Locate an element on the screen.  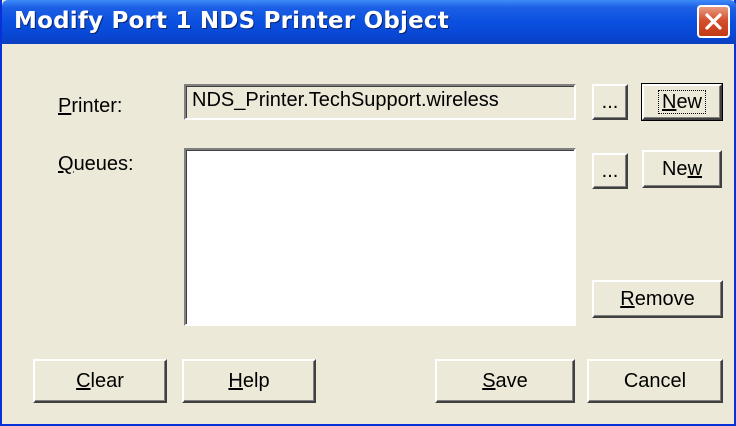
window-title: Modify Port 1 NDS Printer Object is located at coordinates (231, 21).